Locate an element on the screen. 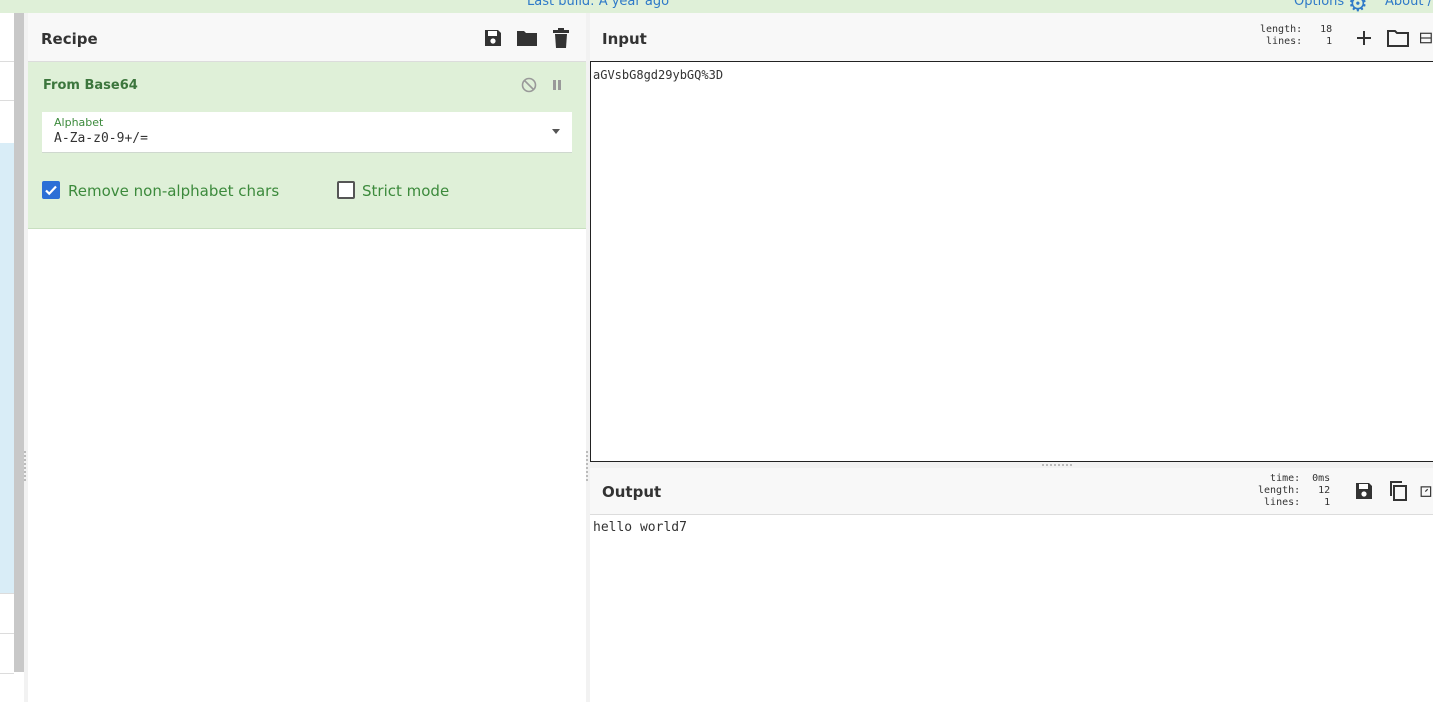  output-lines: 1 is located at coordinates (1327, 502).